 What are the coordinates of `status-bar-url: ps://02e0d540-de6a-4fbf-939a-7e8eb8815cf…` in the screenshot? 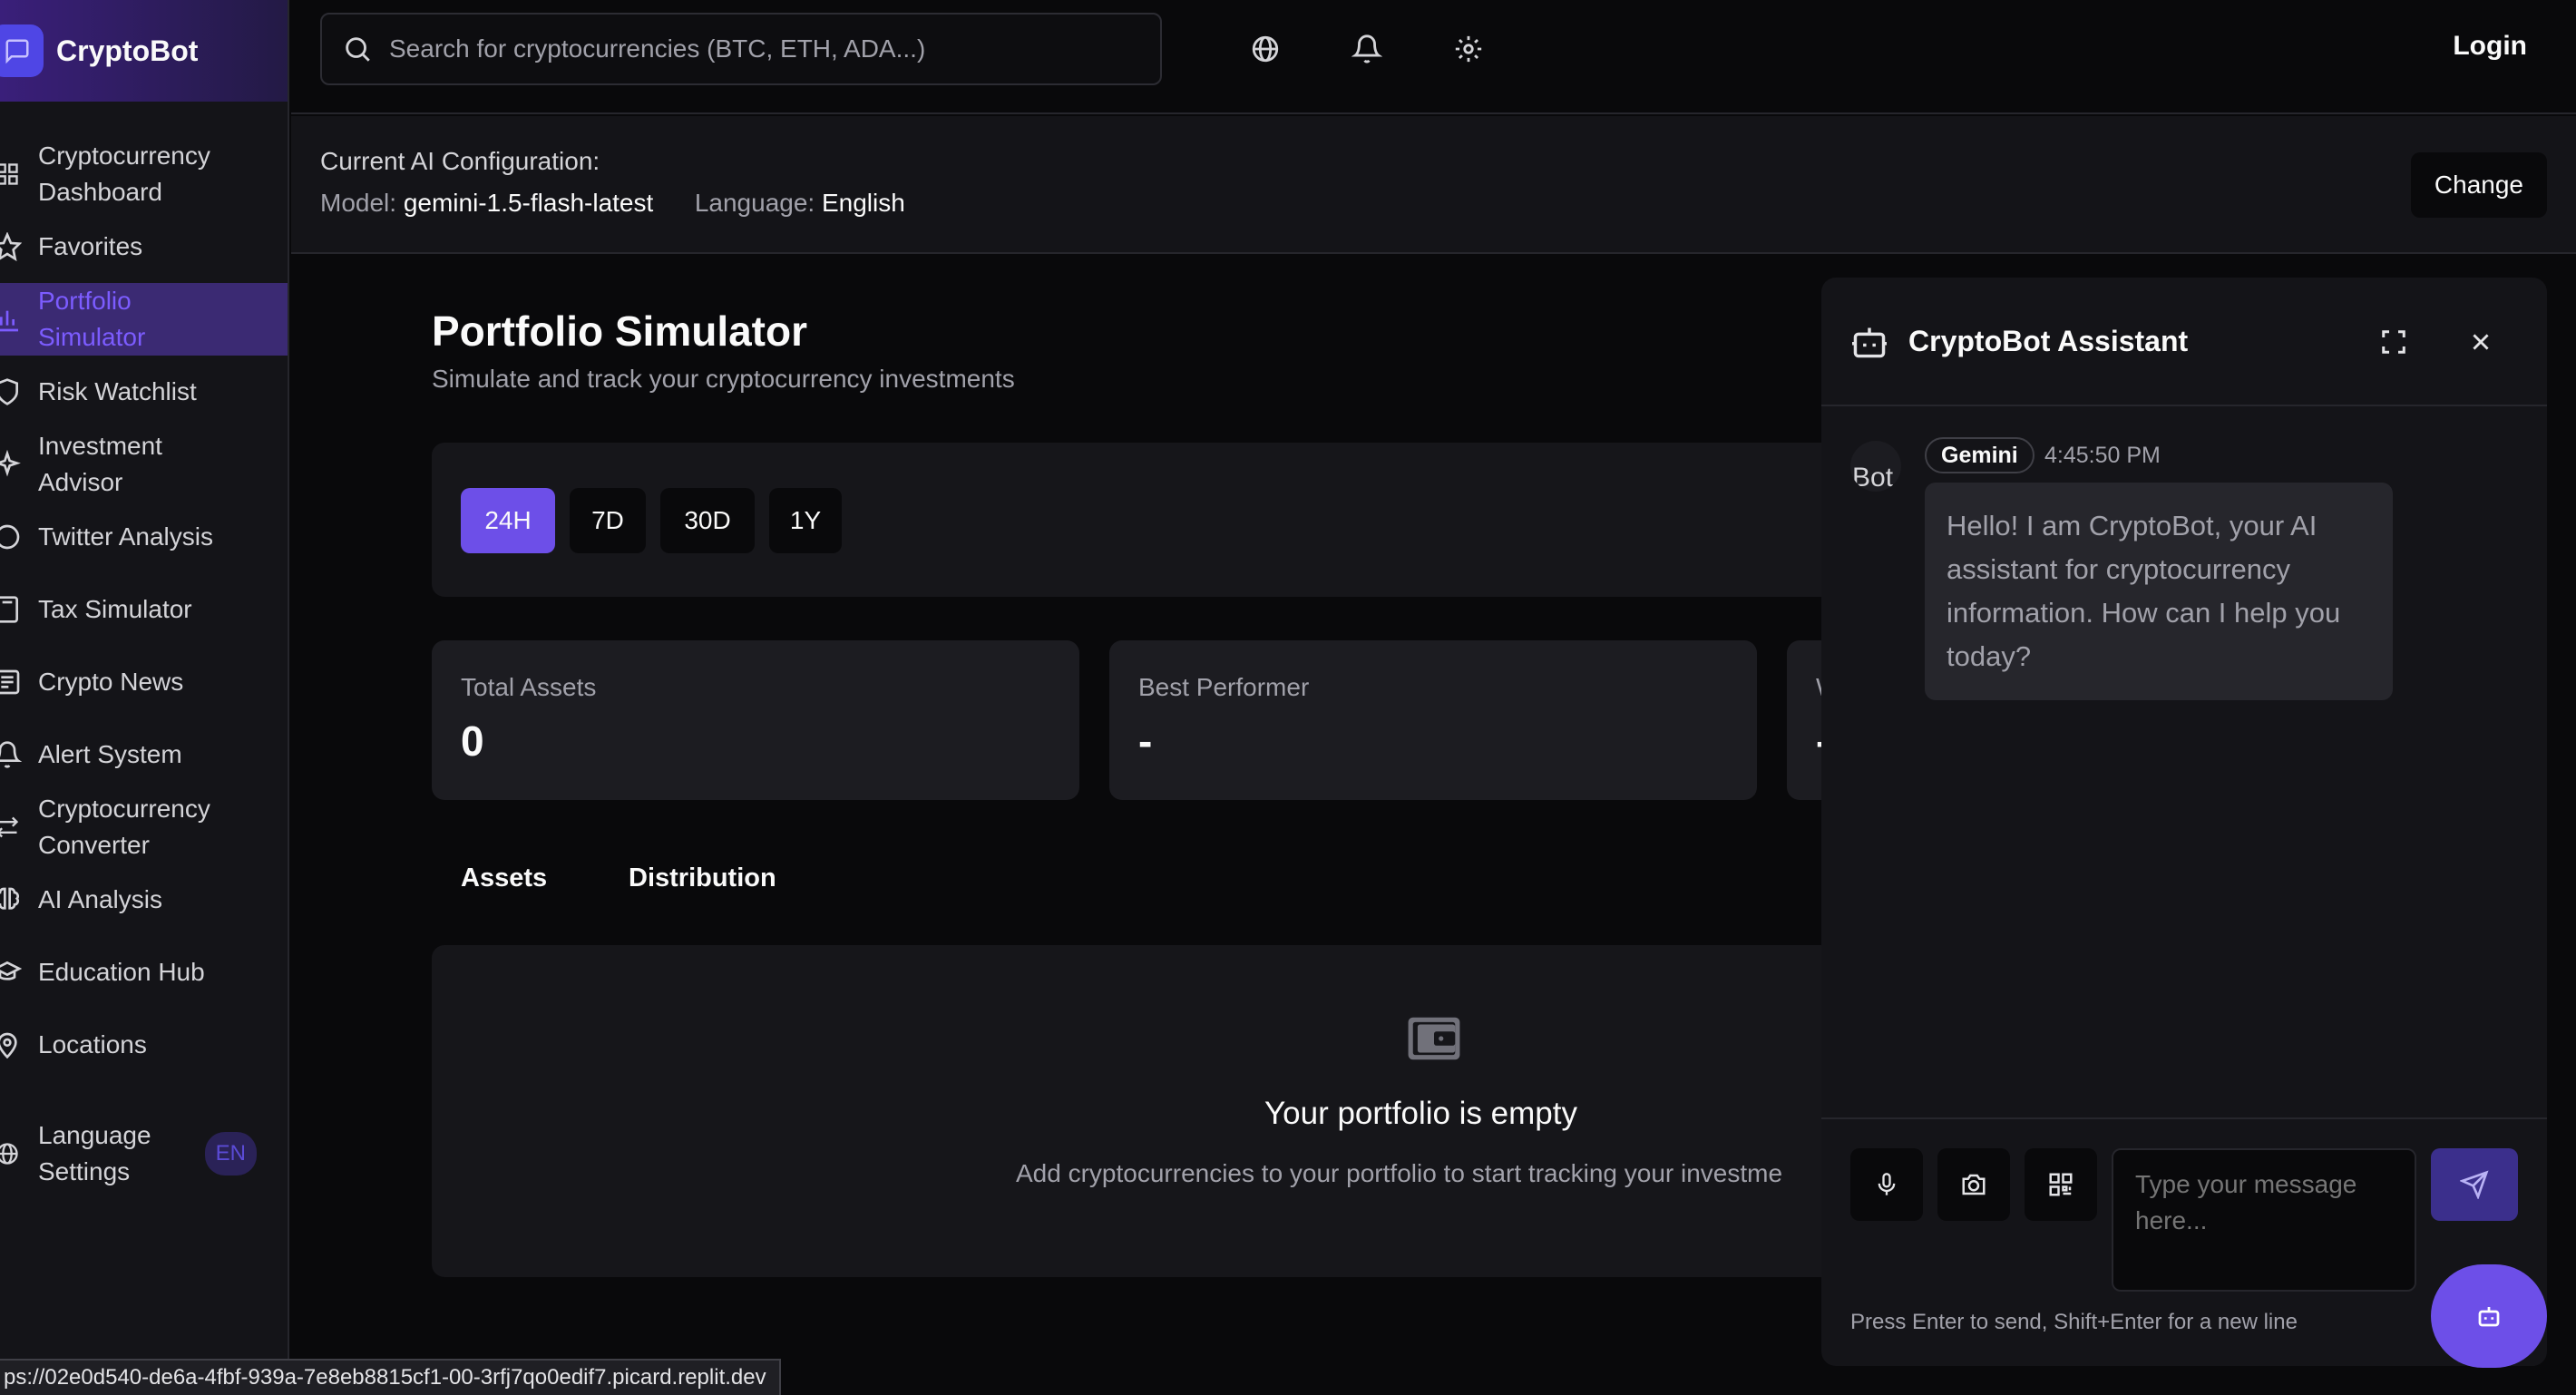 It's located at (390, 1377).